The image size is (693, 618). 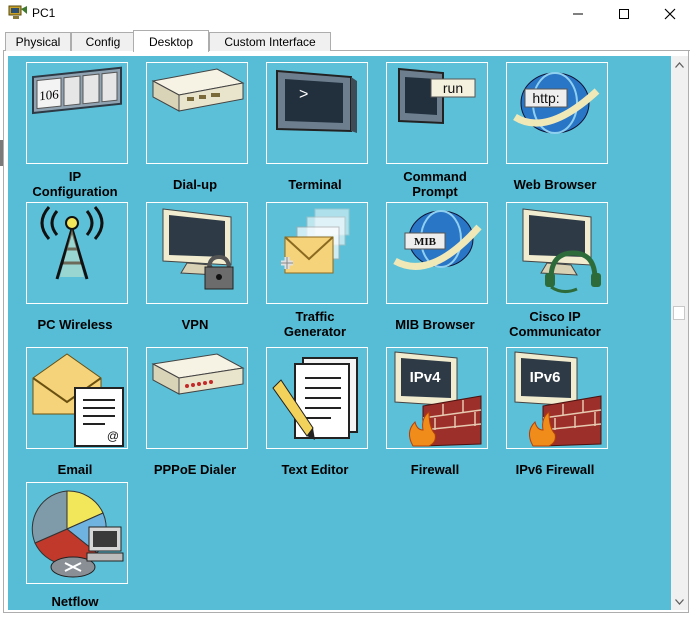 I want to click on app-label-ipv6-firewall: IPv6 Firewall, so click(x=555, y=469).